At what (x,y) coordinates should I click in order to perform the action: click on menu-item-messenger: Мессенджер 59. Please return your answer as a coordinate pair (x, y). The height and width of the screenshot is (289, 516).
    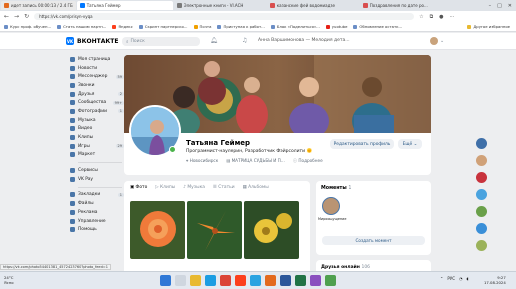
    Looking at the image, I should click on (97, 76).